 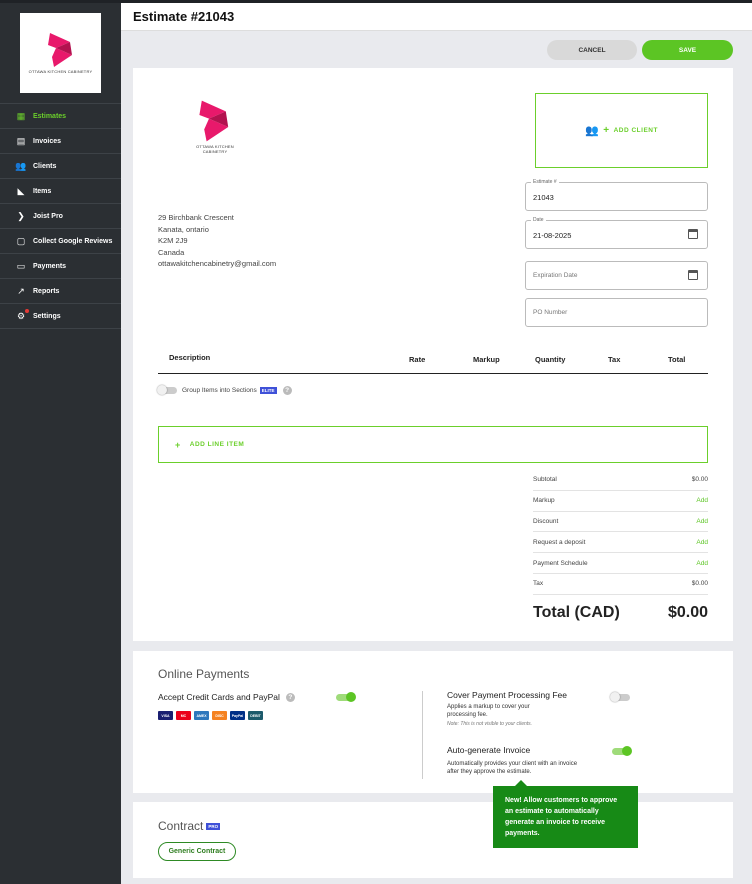 I want to click on sidebar-item-collect-google-reviews: ▢ Collect Google Reviews, so click(x=60, y=241).